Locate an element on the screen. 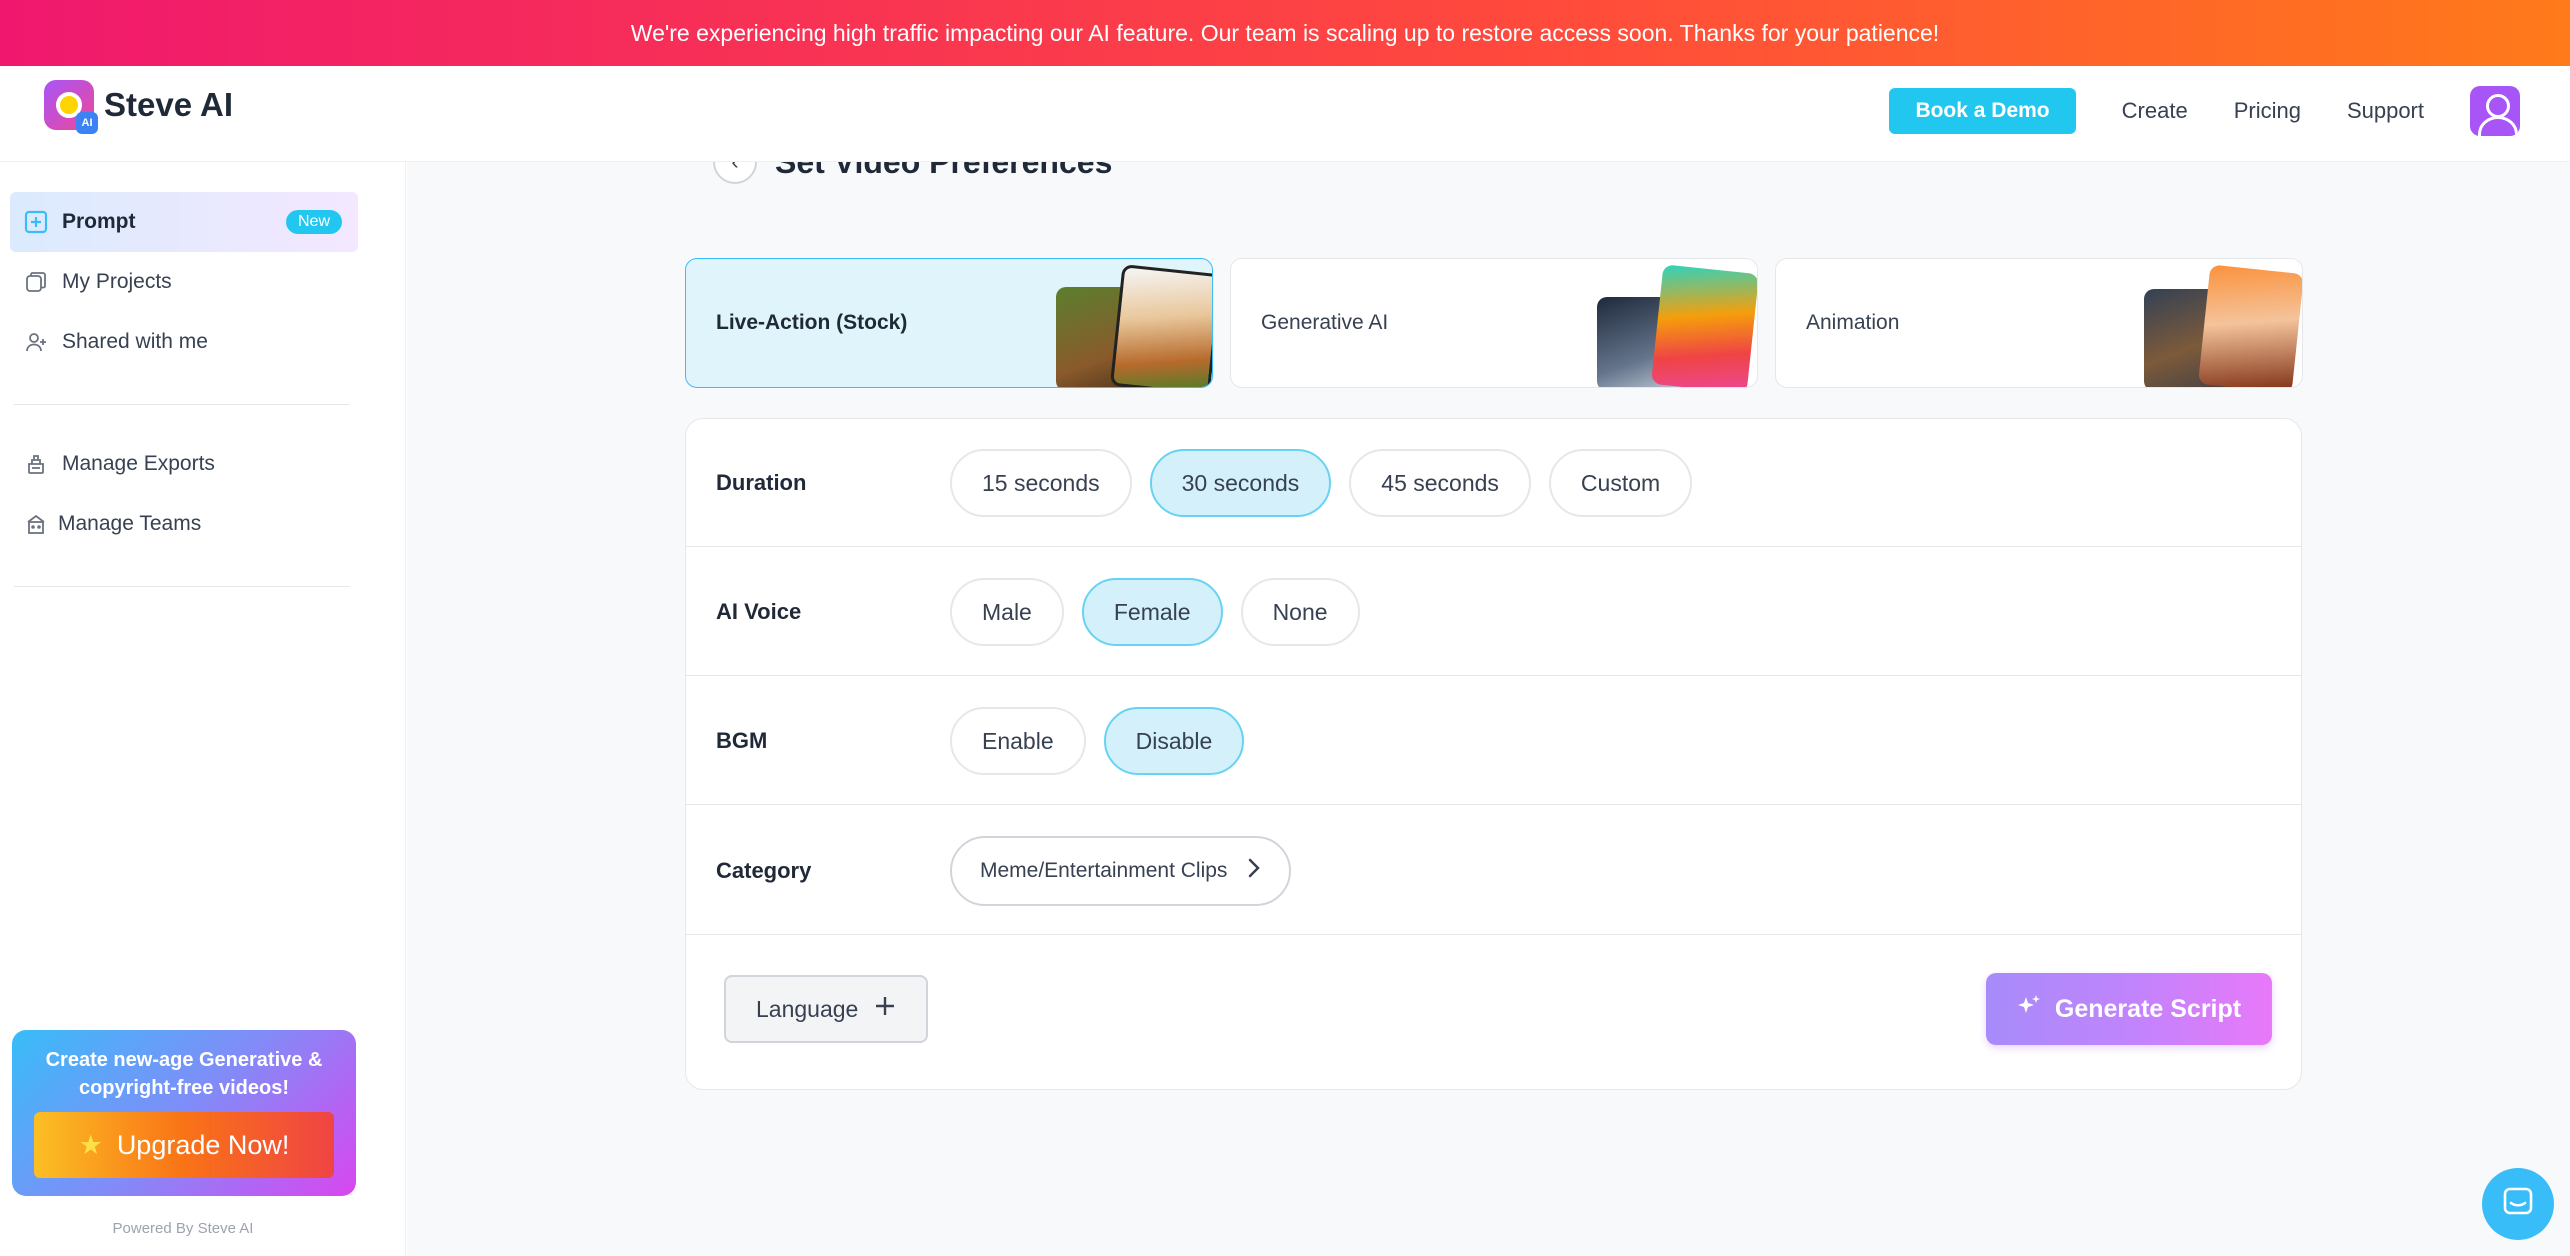 This screenshot has height=1256, width=2570. duration-option-15: 15 seconds is located at coordinates (1041, 483).